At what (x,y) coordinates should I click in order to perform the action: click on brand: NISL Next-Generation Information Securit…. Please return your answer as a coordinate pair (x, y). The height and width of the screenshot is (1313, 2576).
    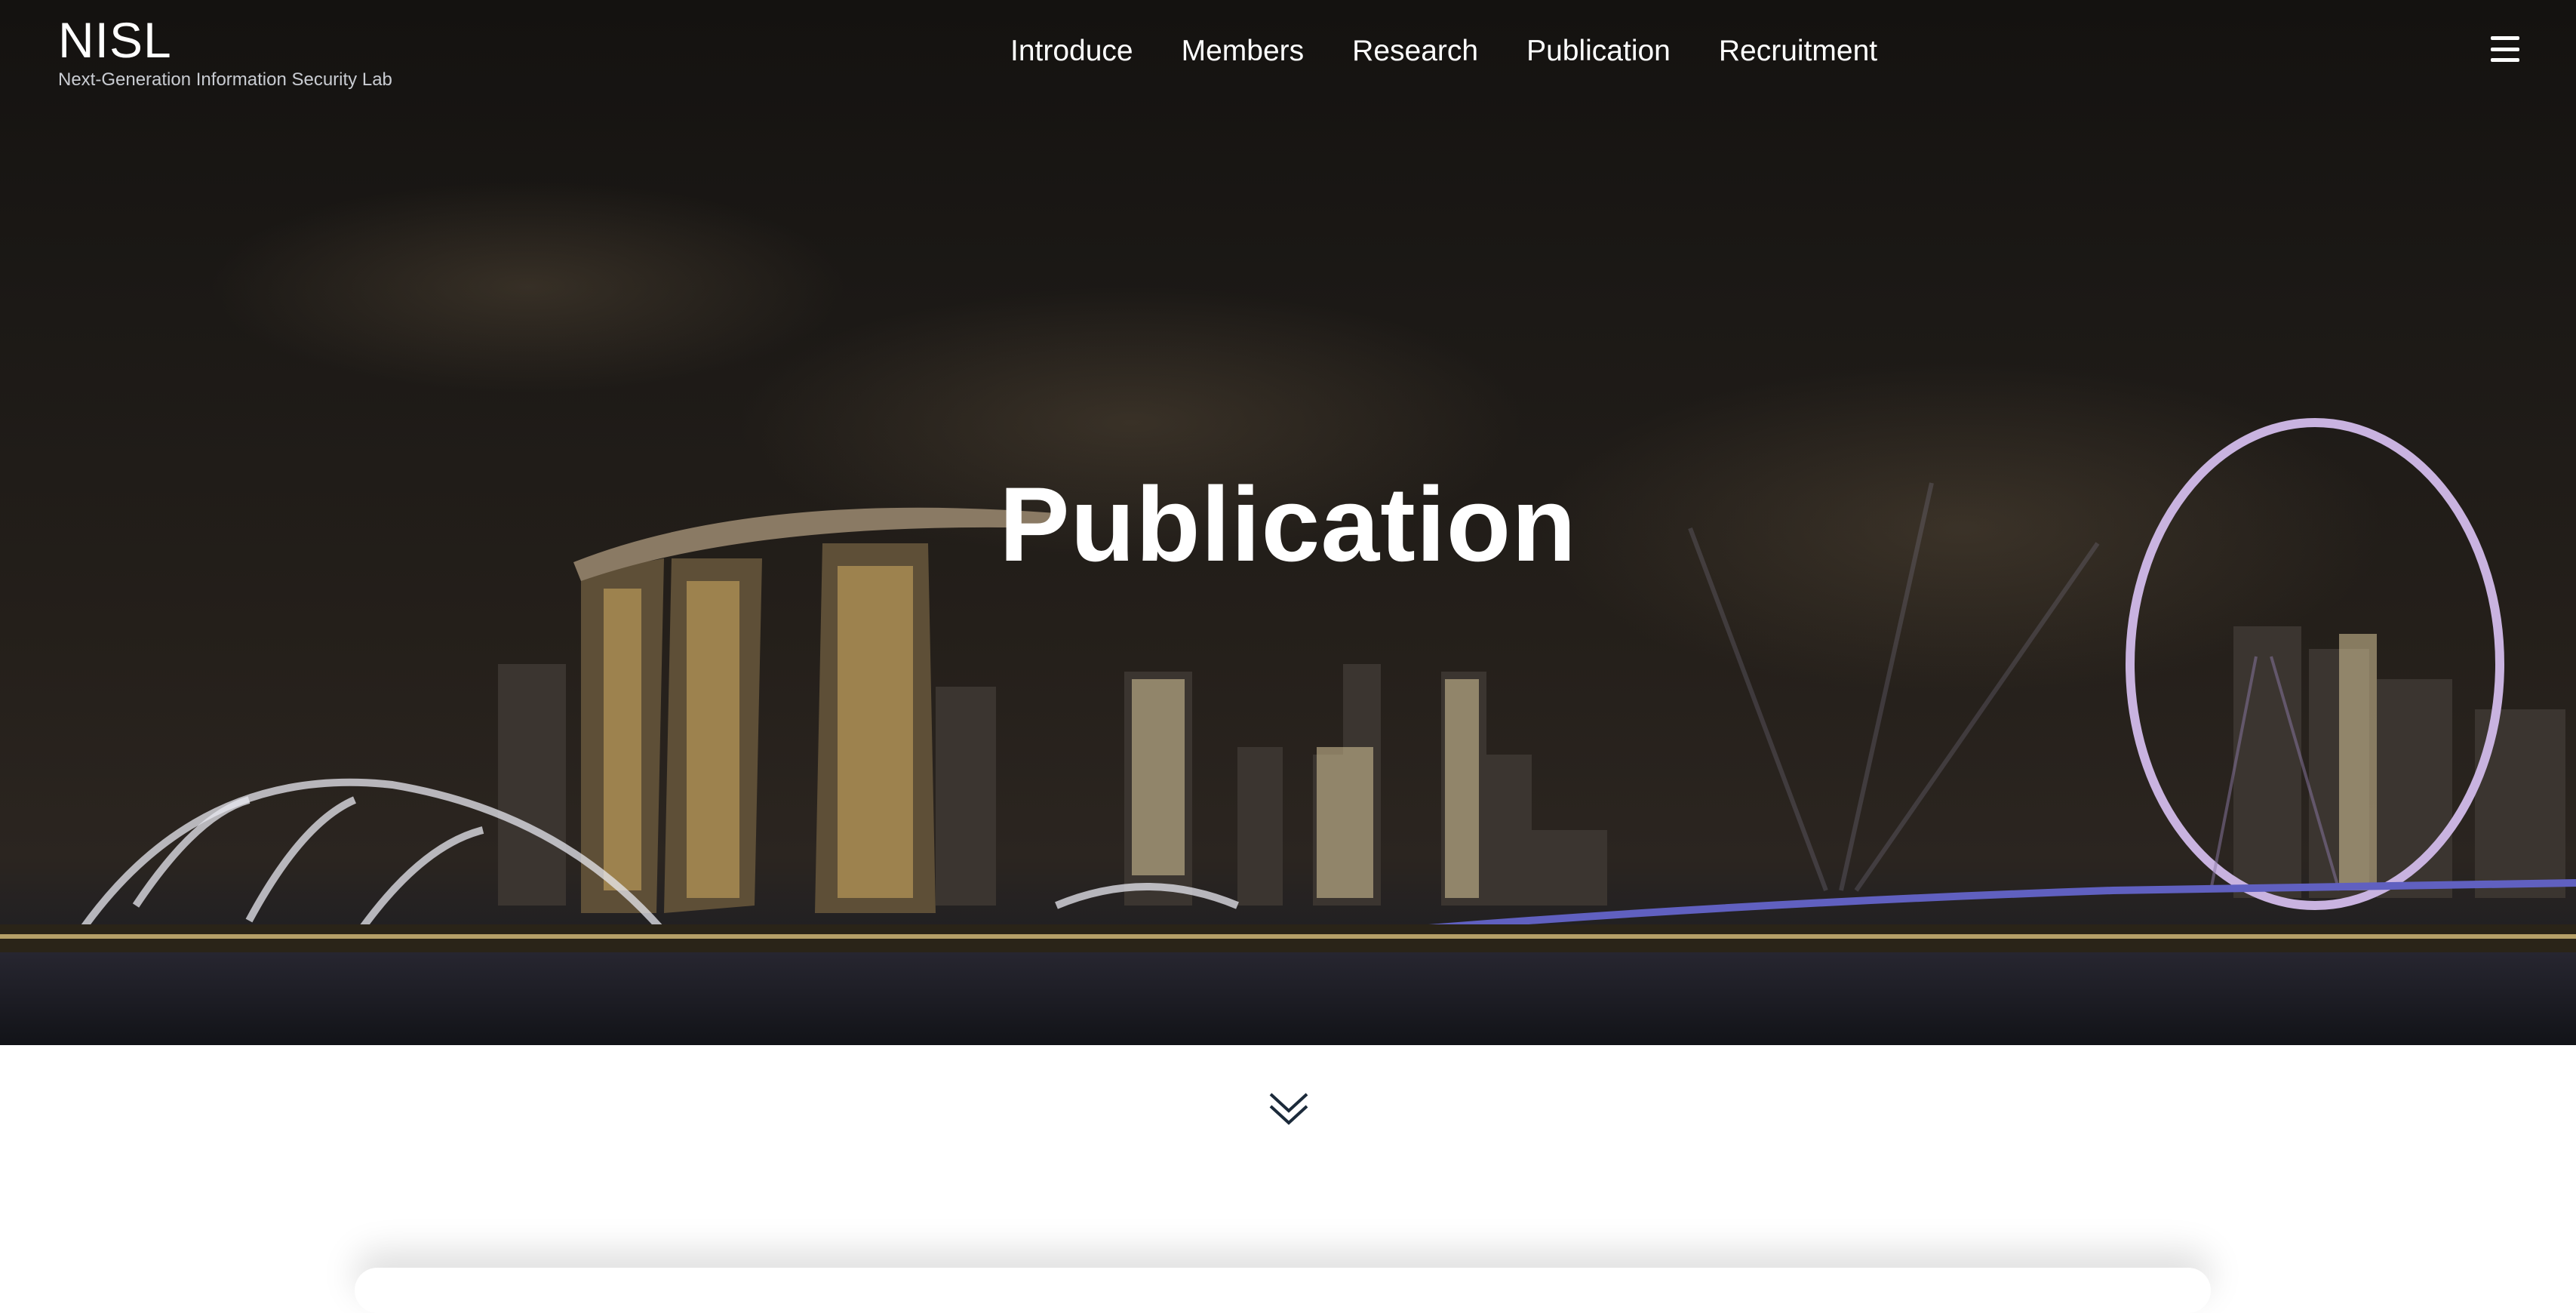
    Looking at the image, I should click on (225, 53).